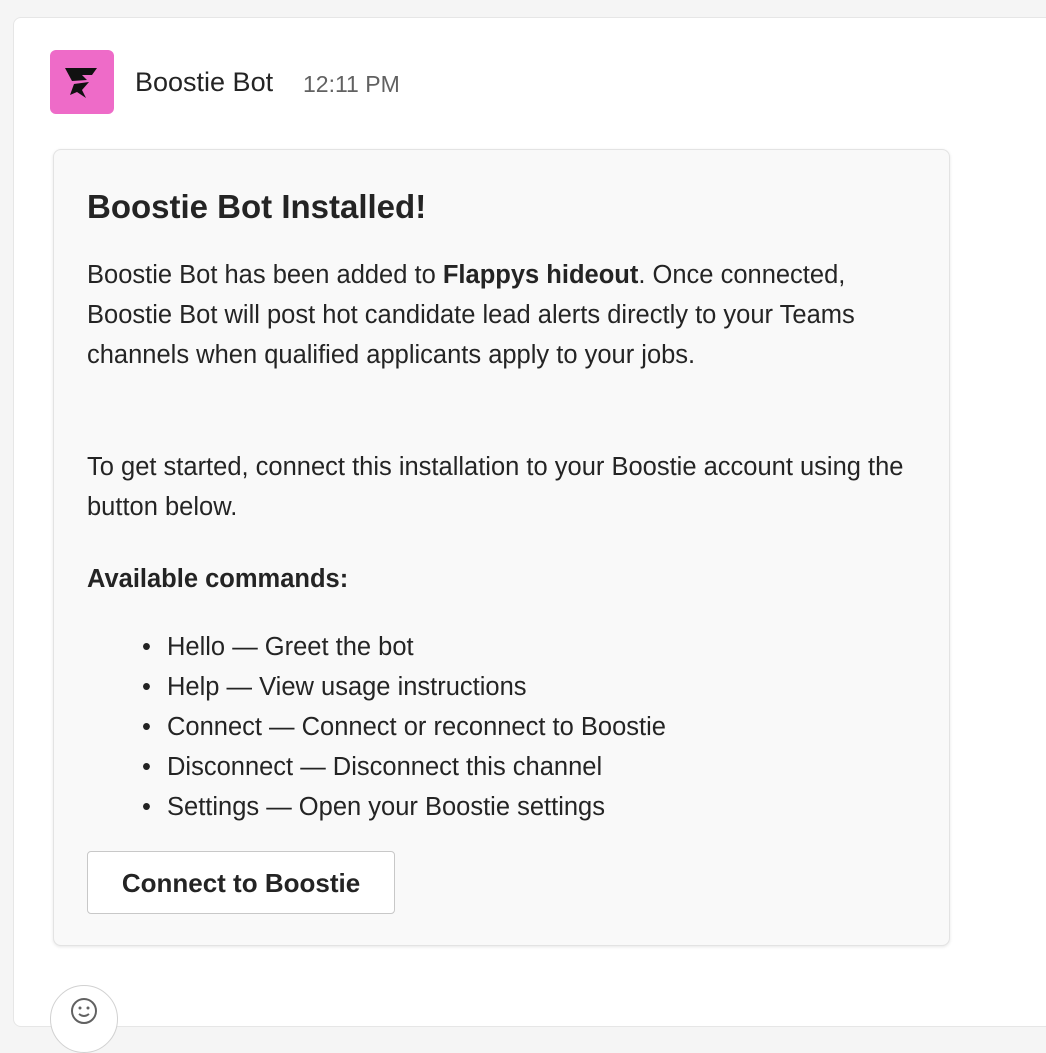 Image resolution: width=1046 pixels, height=1053 pixels. Describe the element at coordinates (540, 275) in the screenshot. I see `team-name: Flappys hideout` at that location.